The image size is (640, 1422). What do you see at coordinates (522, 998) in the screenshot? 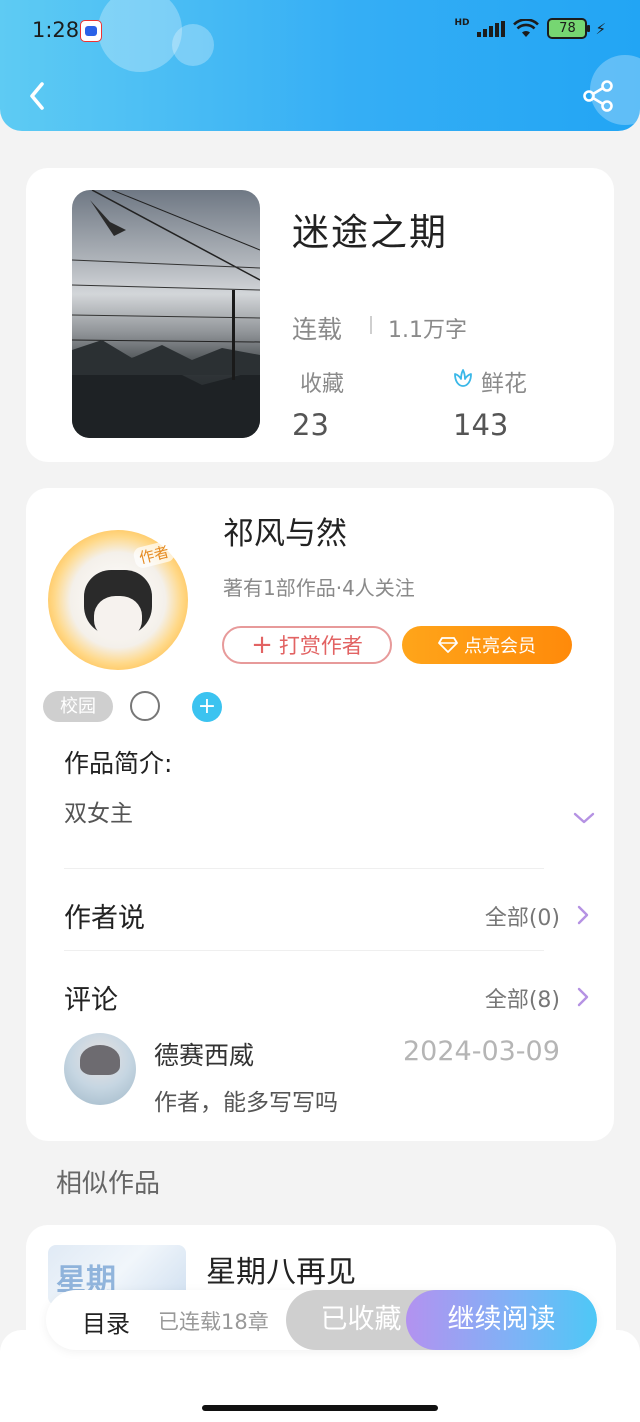
I see `comments-all-link: 全部(8)` at bounding box center [522, 998].